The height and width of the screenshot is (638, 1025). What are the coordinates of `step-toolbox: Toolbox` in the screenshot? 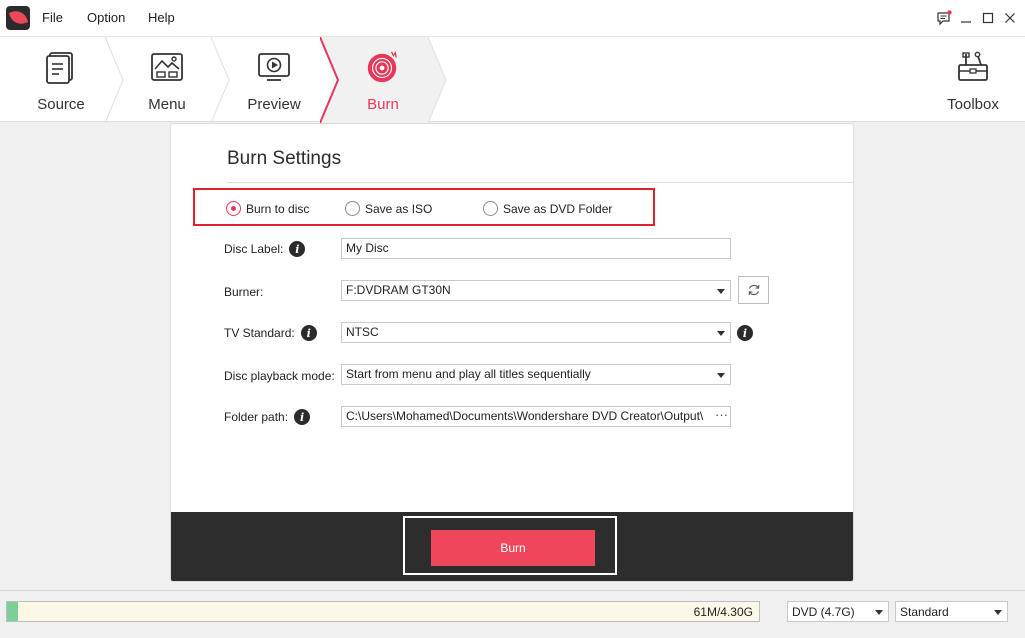 It's located at (973, 79).